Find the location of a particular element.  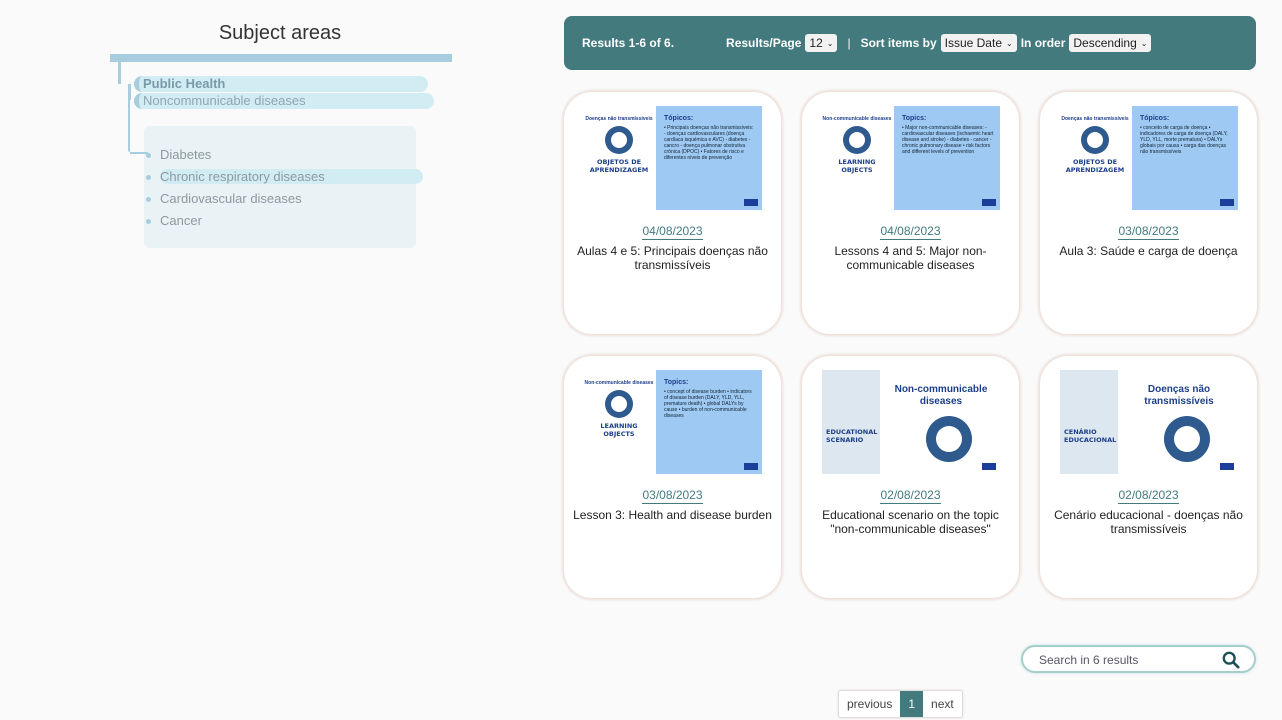

subcategory-item-cancer: Cancer is located at coordinates (284, 223).